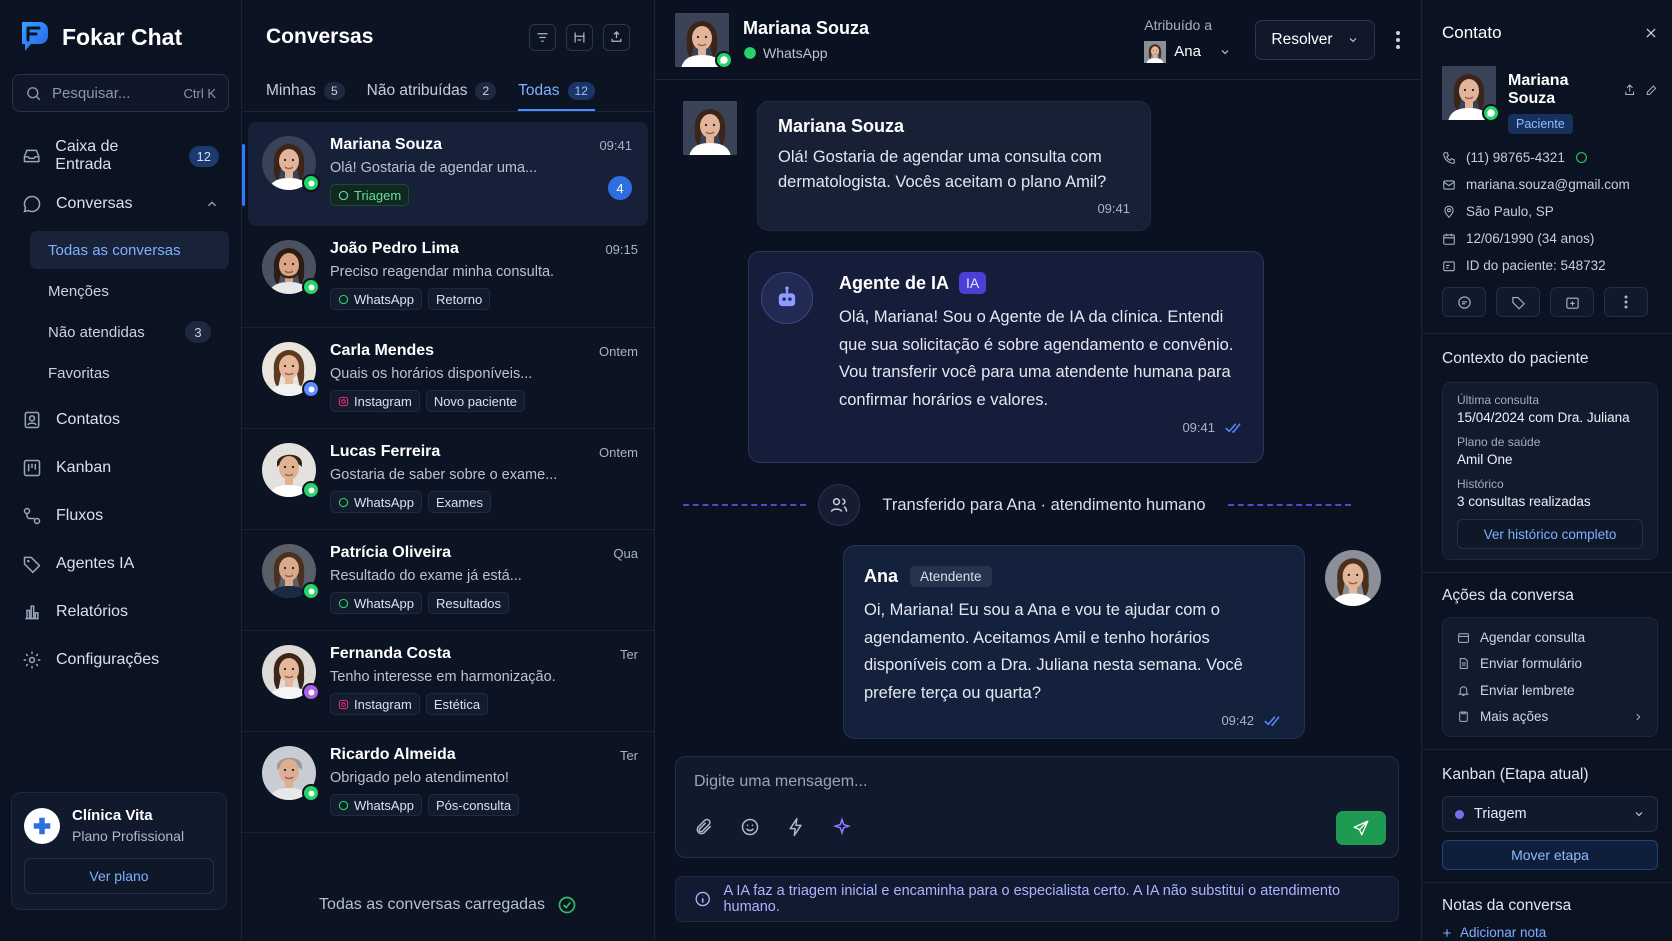  Describe the element at coordinates (34, 93) in the screenshot. I see `search-icon` at that location.